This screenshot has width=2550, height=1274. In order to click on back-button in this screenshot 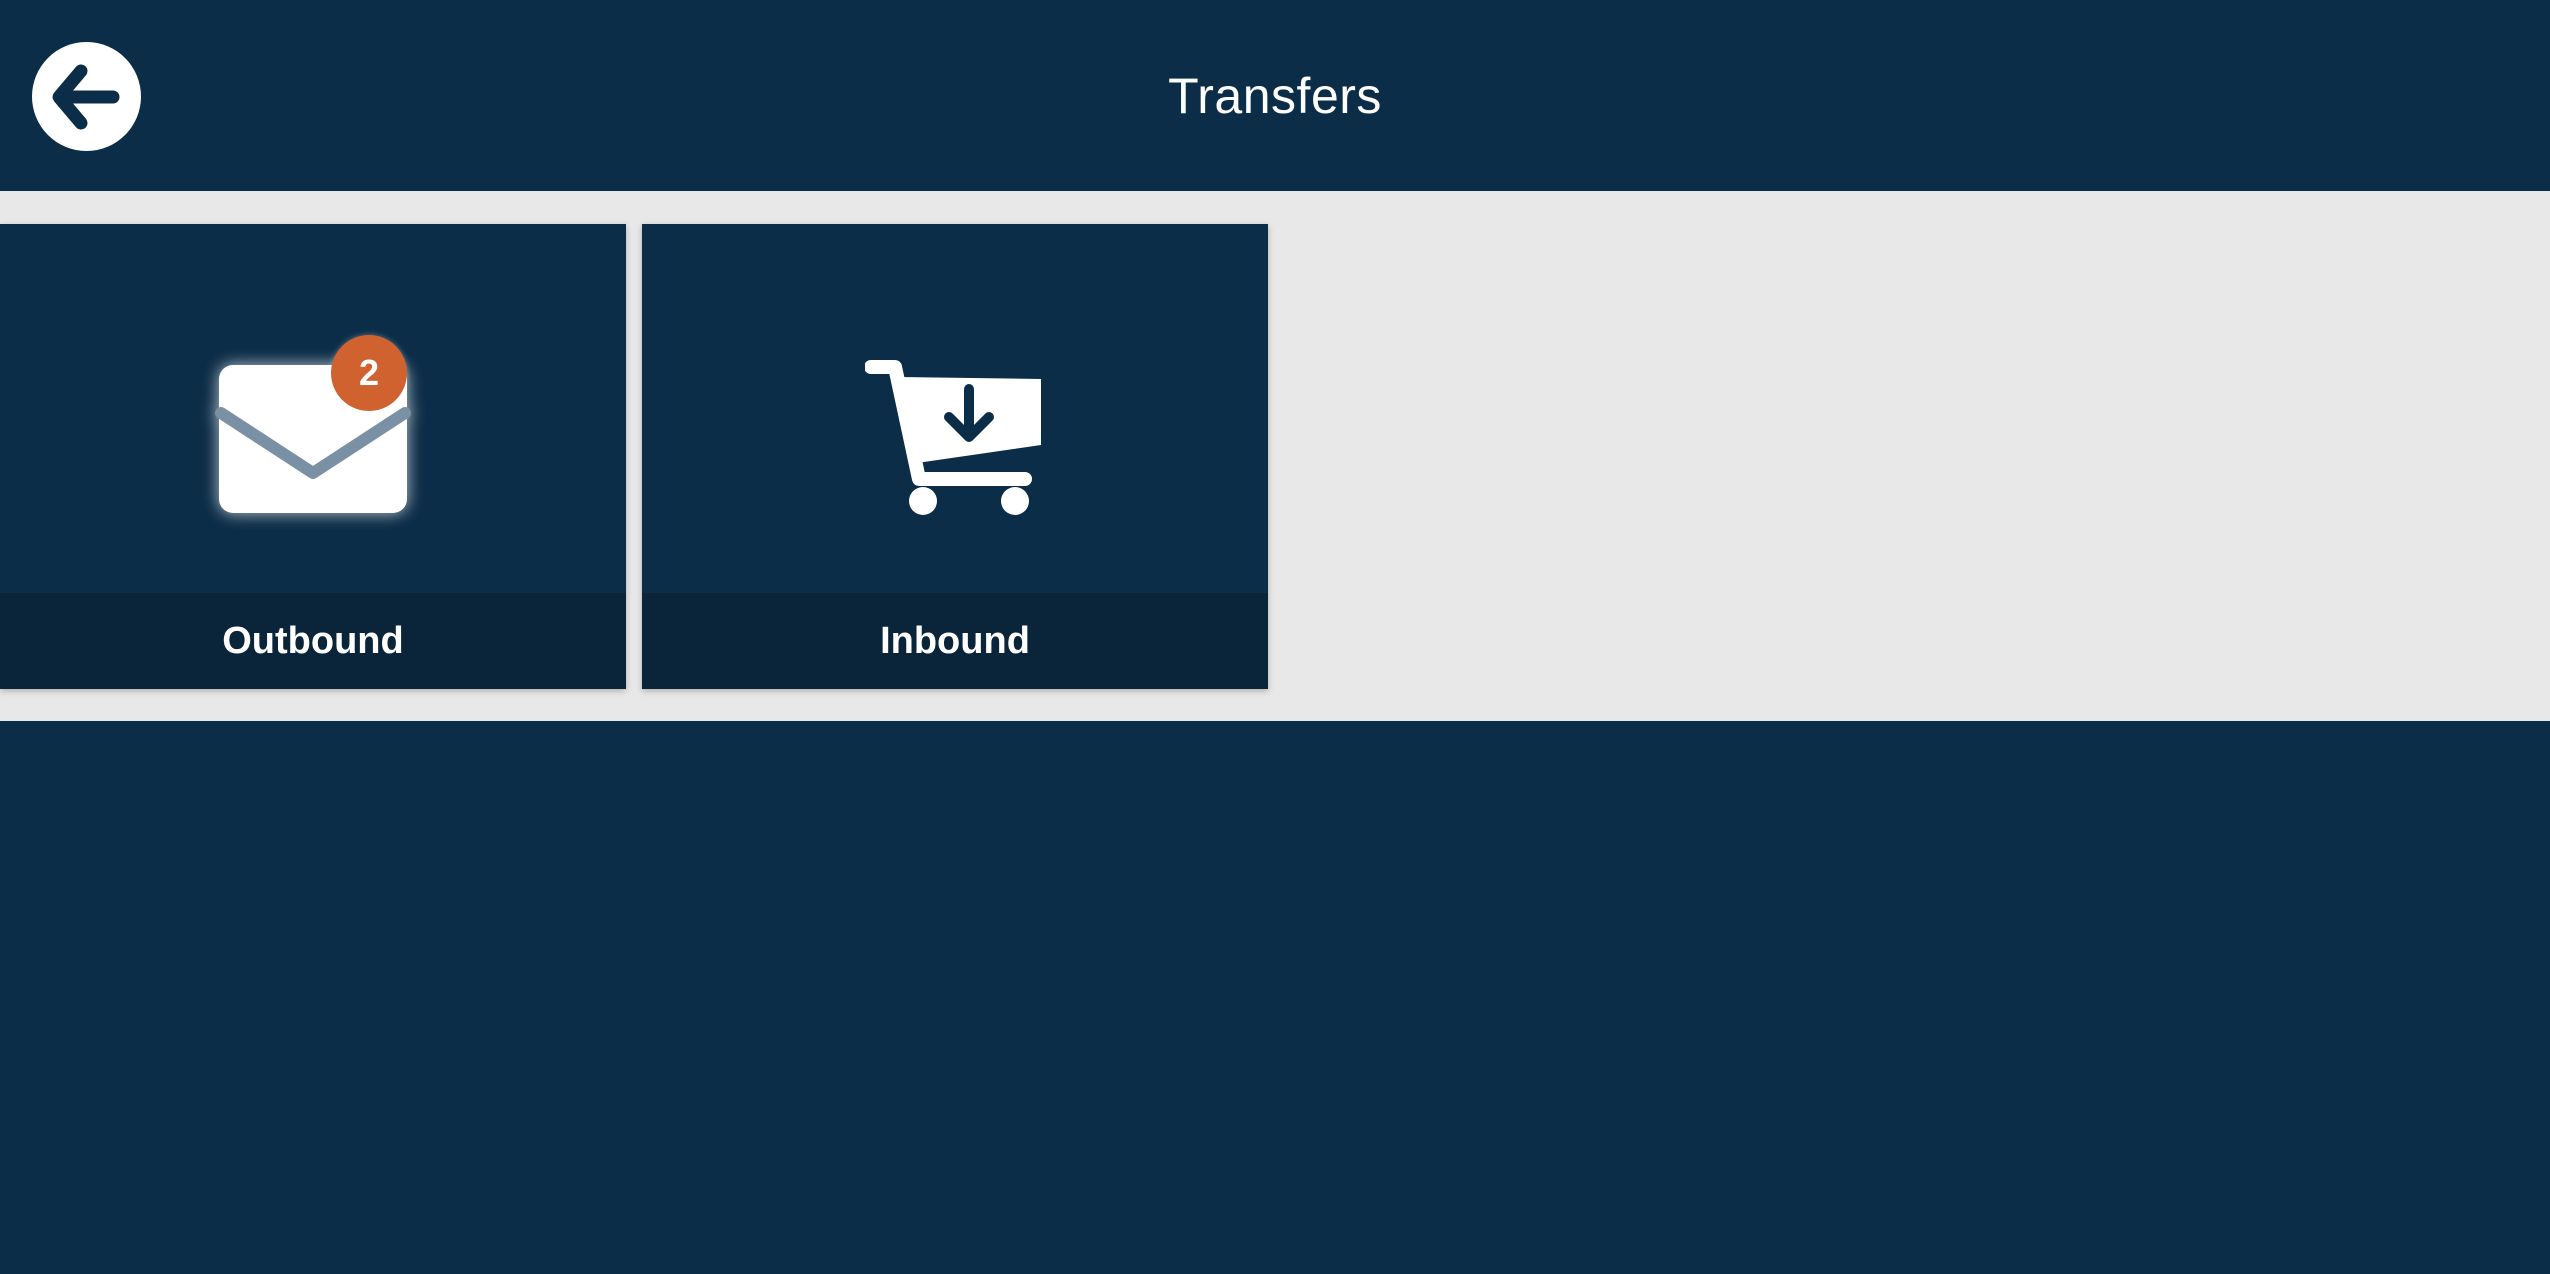, I will do `click(86, 96)`.